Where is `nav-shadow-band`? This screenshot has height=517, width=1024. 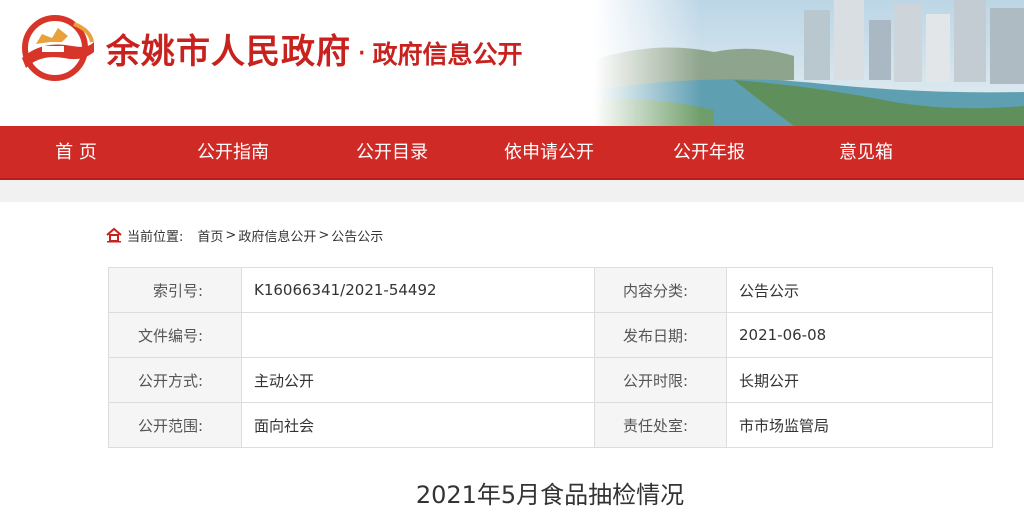
nav-shadow-band is located at coordinates (512, 191).